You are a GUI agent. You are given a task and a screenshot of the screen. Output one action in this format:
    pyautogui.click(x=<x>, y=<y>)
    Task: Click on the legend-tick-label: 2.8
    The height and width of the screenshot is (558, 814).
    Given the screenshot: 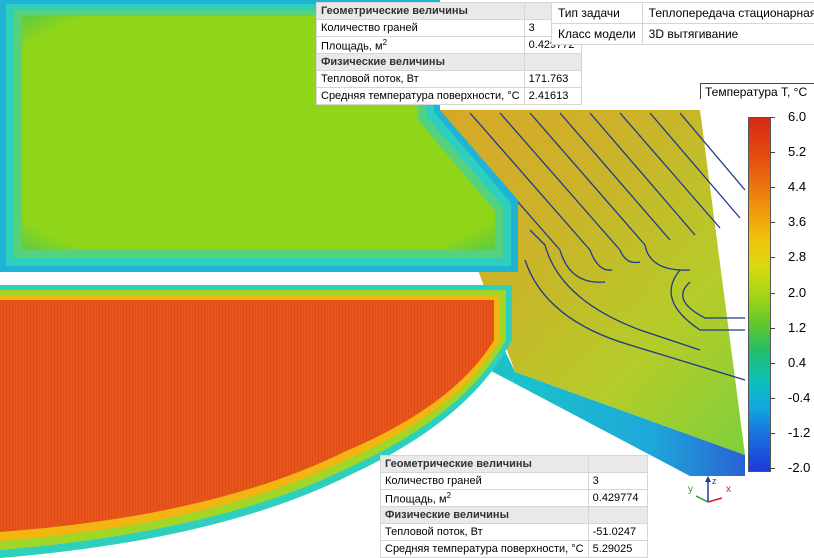 What is the action you would take?
    pyautogui.click(x=797, y=257)
    